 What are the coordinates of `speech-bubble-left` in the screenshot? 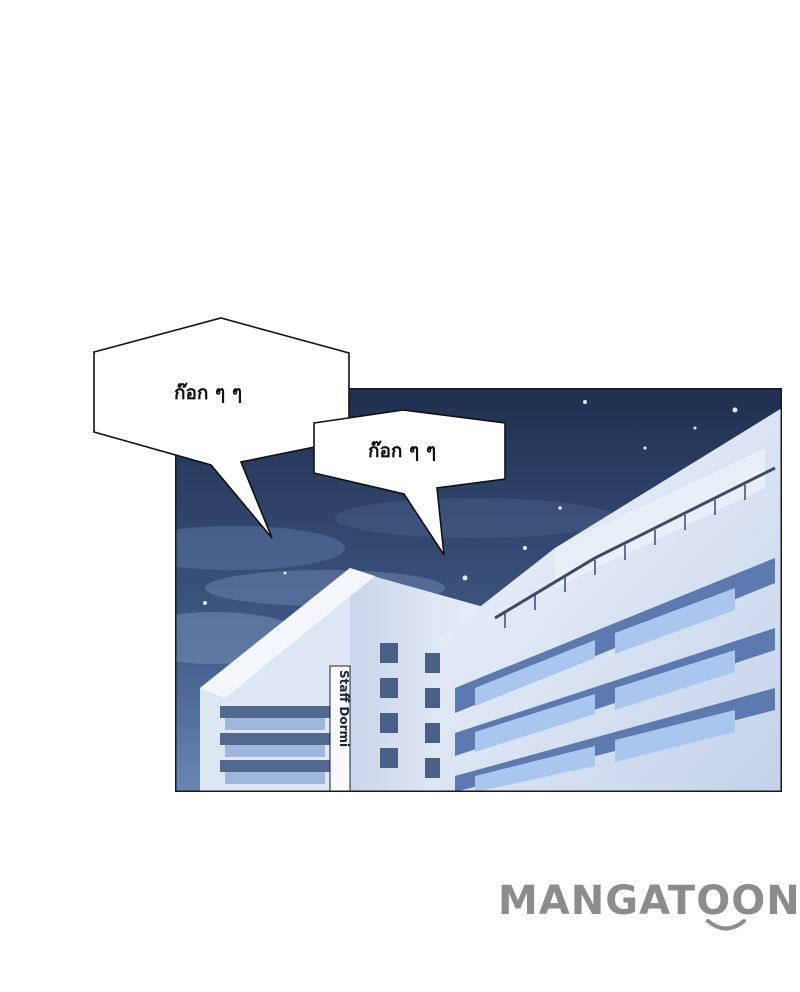 It's located at (221, 428).